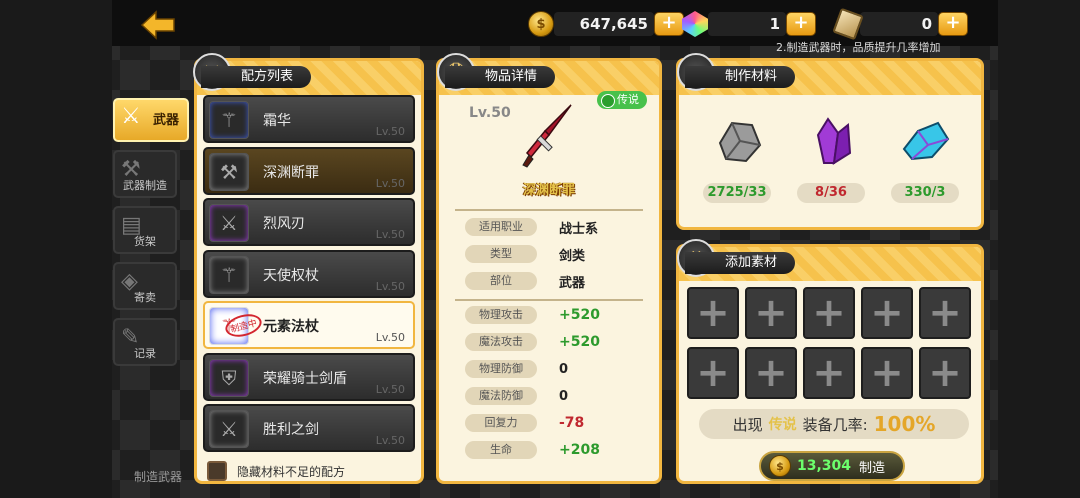 The height and width of the screenshot is (498, 1080). Describe the element at coordinates (579, 450) in the screenshot. I see `stat-value: +208` at that location.